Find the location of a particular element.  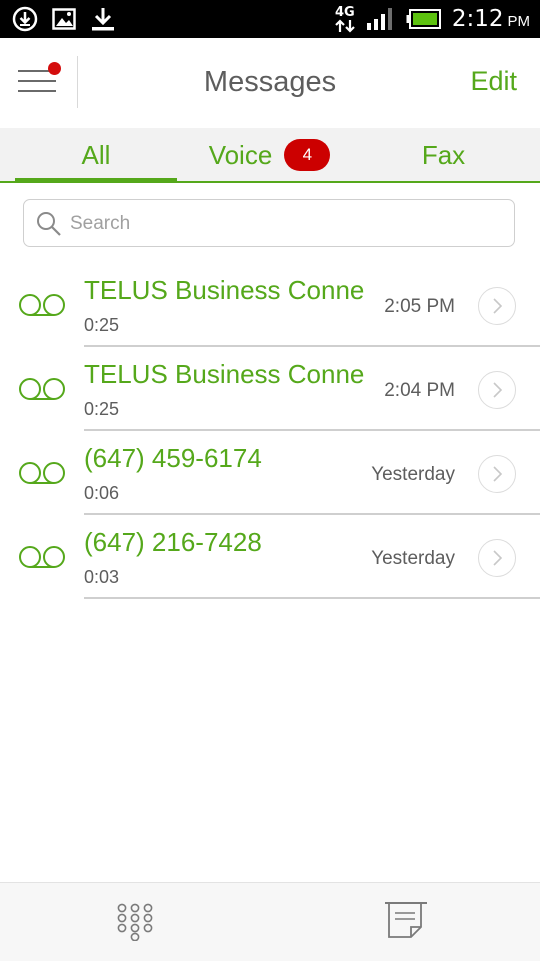

image-icon is located at coordinates (64, 19).